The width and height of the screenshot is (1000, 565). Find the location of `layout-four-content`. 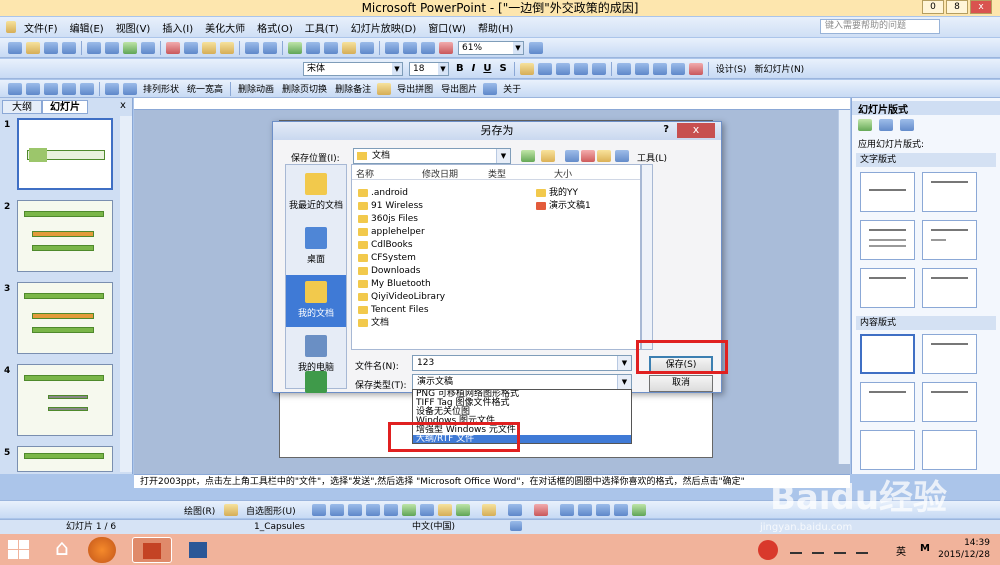

layout-four-content is located at coordinates (887, 450).